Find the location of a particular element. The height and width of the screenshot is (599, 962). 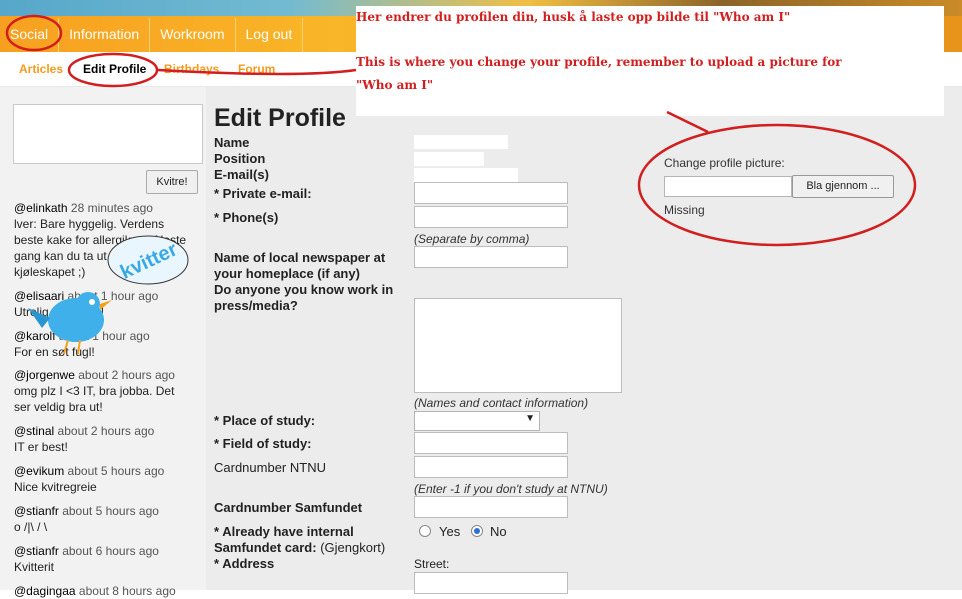

emails-value is located at coordinates (466, 175).